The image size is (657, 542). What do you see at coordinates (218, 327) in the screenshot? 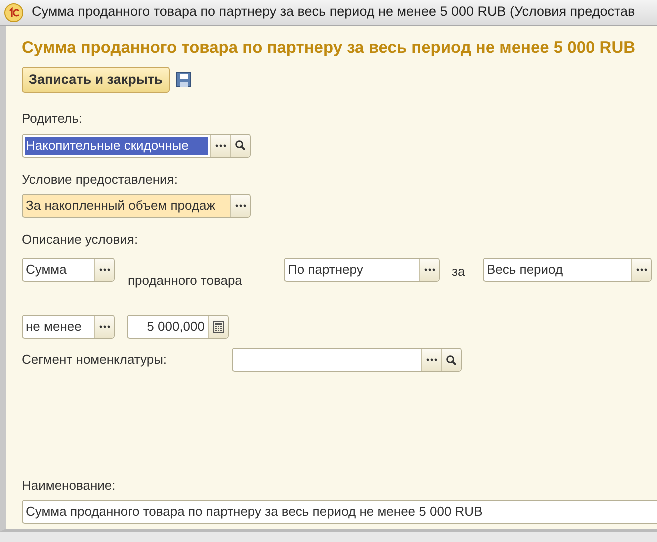
I see `calculator-icon` at bounding box center [218, 327].